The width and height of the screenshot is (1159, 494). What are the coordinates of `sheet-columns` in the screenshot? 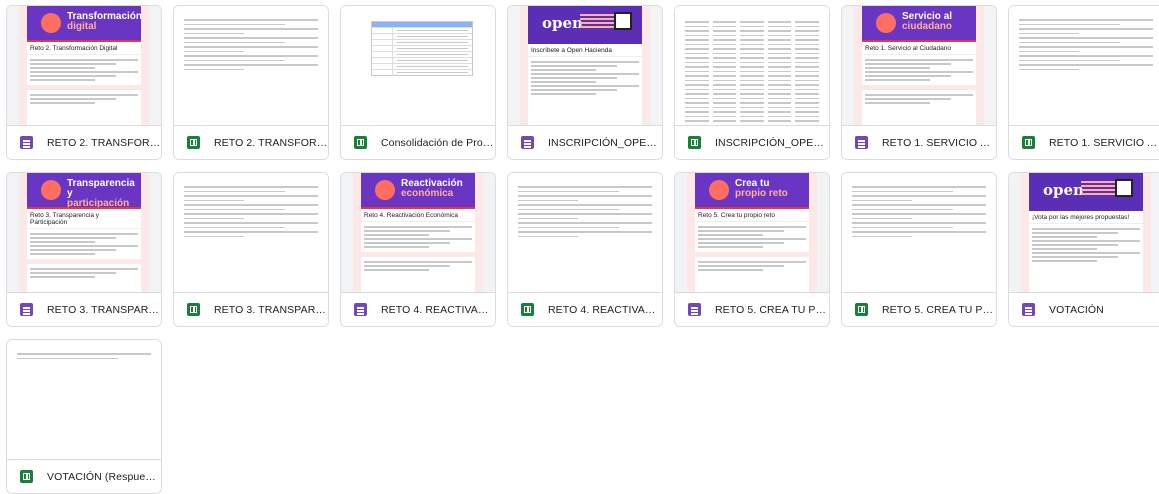 It's located at (752, 72).